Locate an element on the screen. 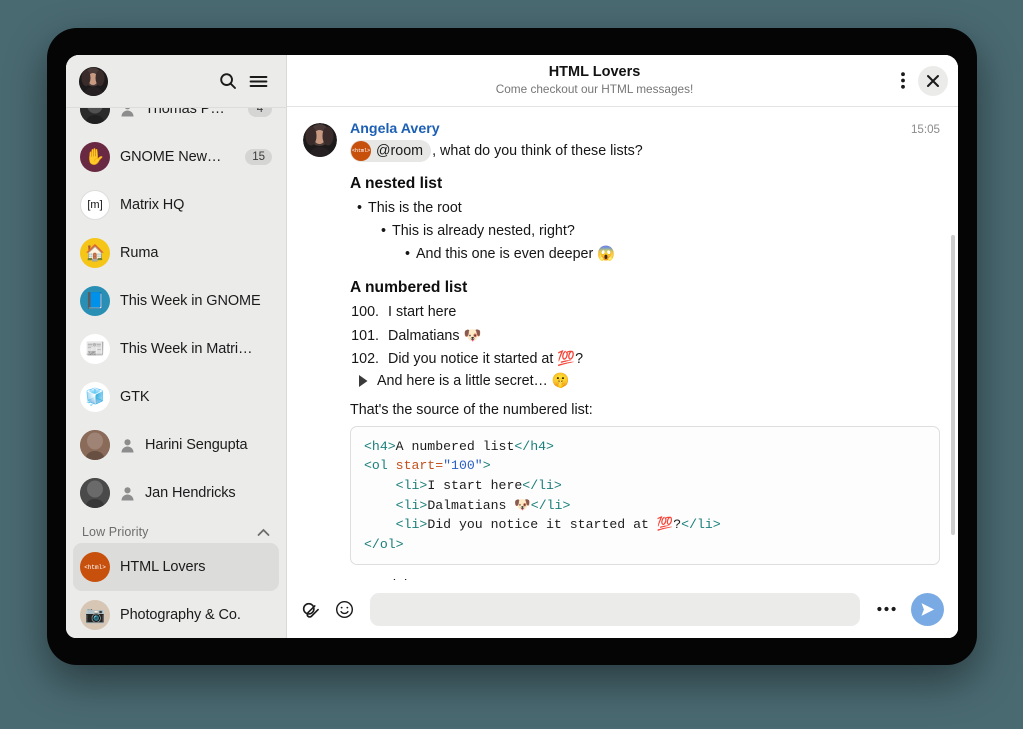  avatar is located at coordinates (320, 140).